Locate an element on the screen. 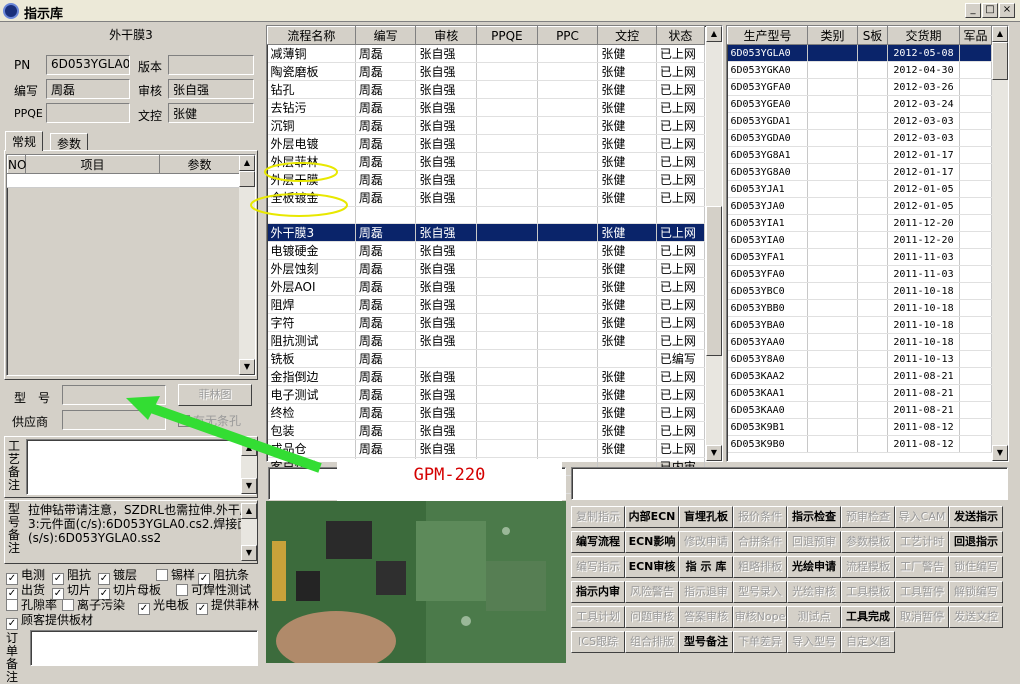 The width and height of the screenshot is (1020, 684). process-col-header: 审核 is located at coordinates (446, 35).